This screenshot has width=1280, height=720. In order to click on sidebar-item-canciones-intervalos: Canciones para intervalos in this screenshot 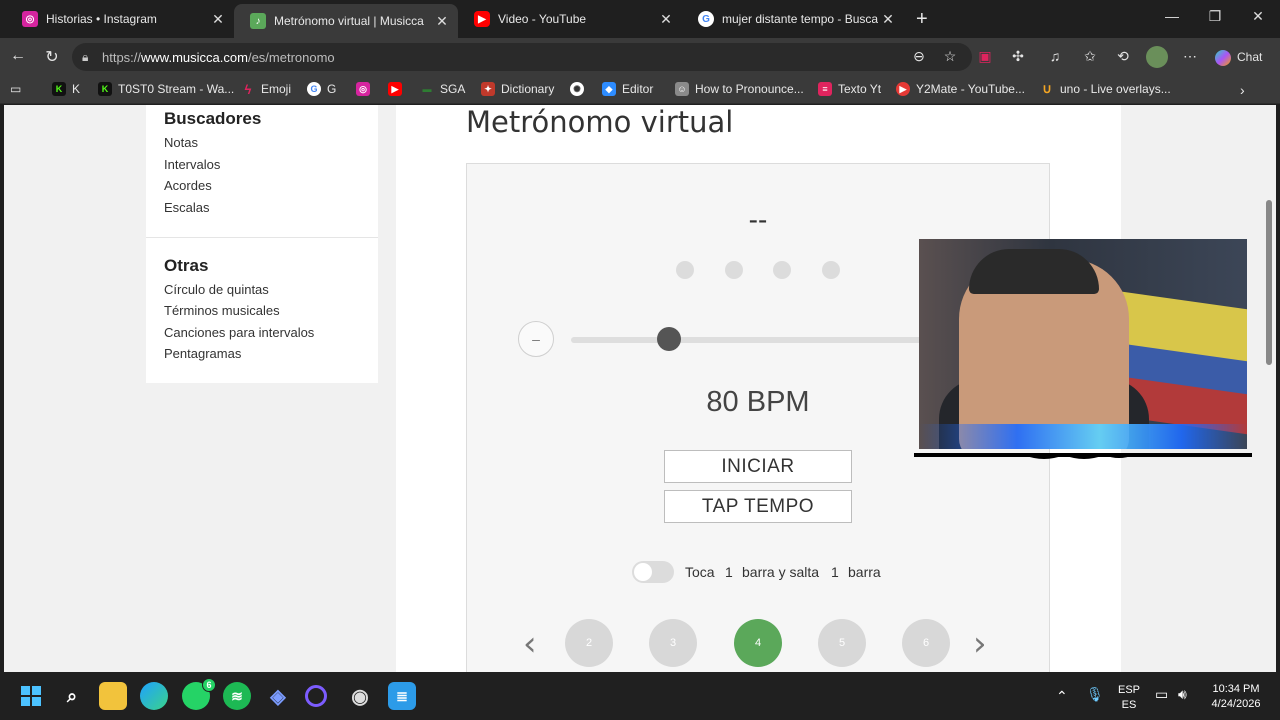, I will do `click(239, 332)`.